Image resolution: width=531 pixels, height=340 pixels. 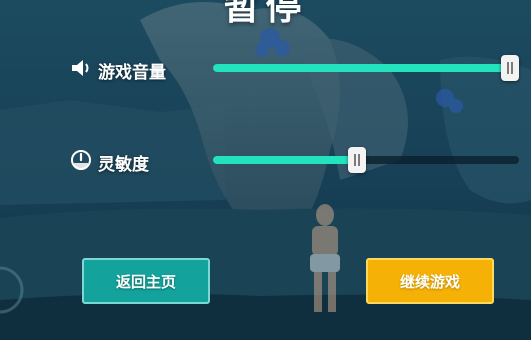 What do you see at coordinates (509, 68) in the screenshot?
I see `volume-slider-handle` at bounding box center [509, 68].